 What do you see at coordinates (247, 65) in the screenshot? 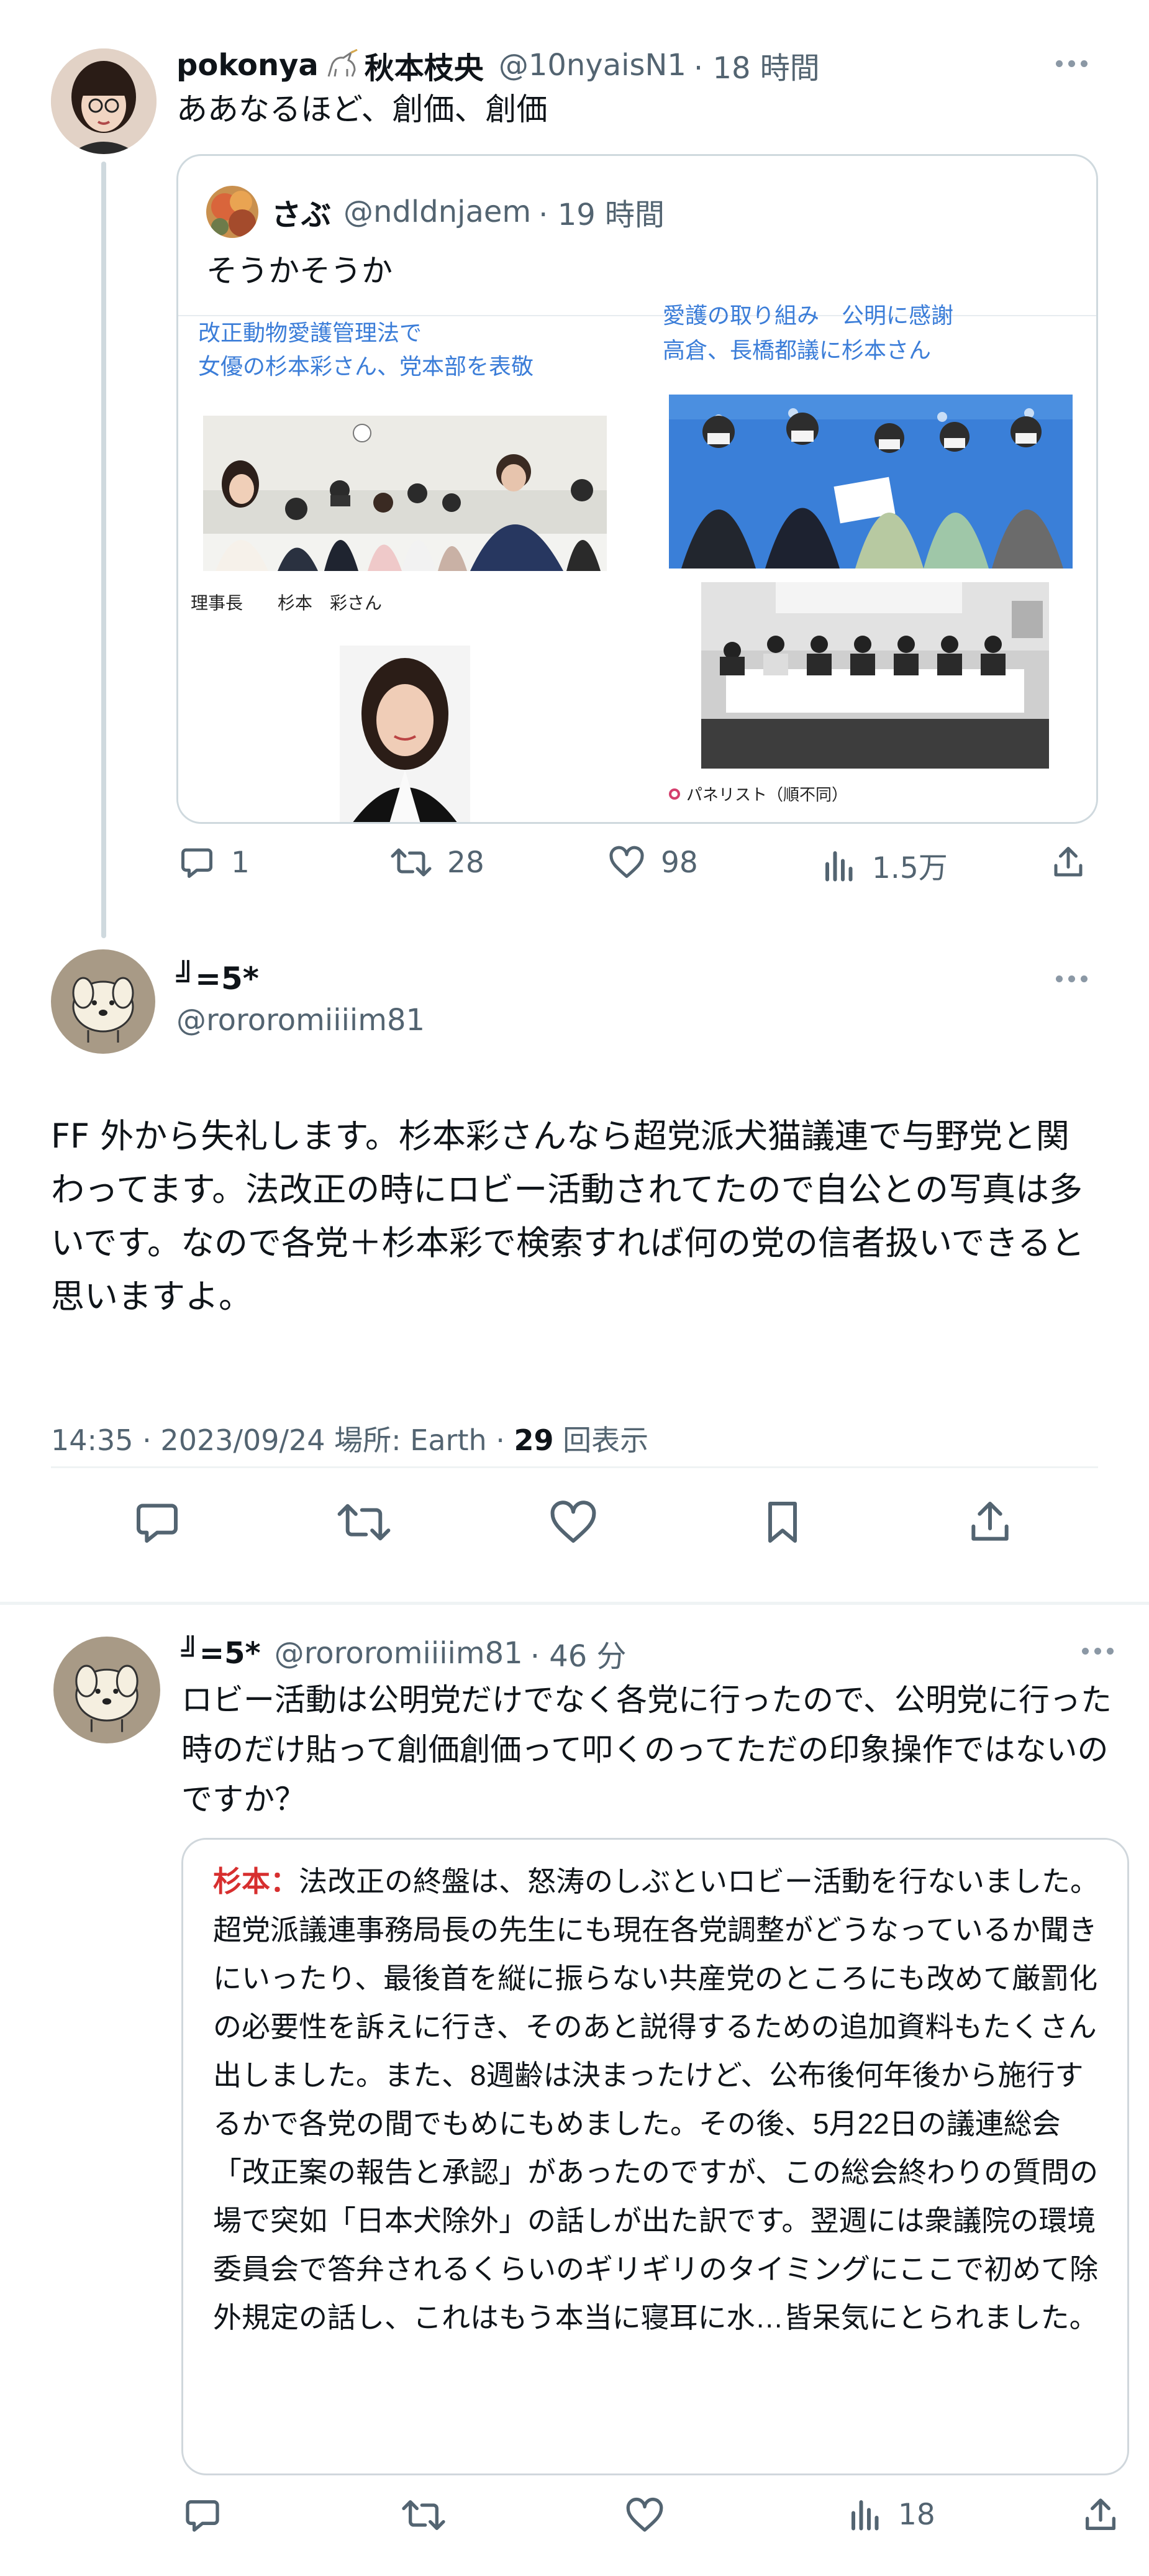
I see `display-name: pokonya` at bounding box center [247, 65].